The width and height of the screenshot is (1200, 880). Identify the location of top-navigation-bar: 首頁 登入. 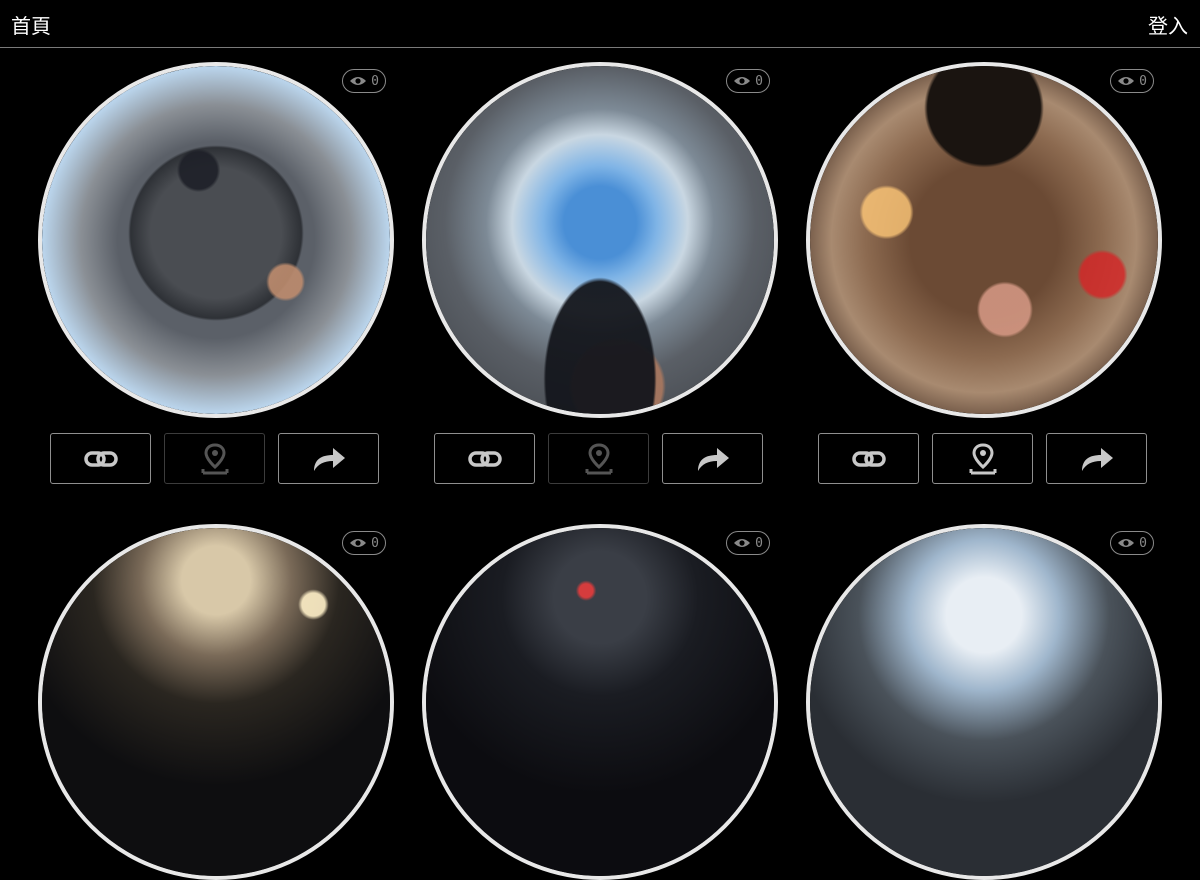
(600, 24).